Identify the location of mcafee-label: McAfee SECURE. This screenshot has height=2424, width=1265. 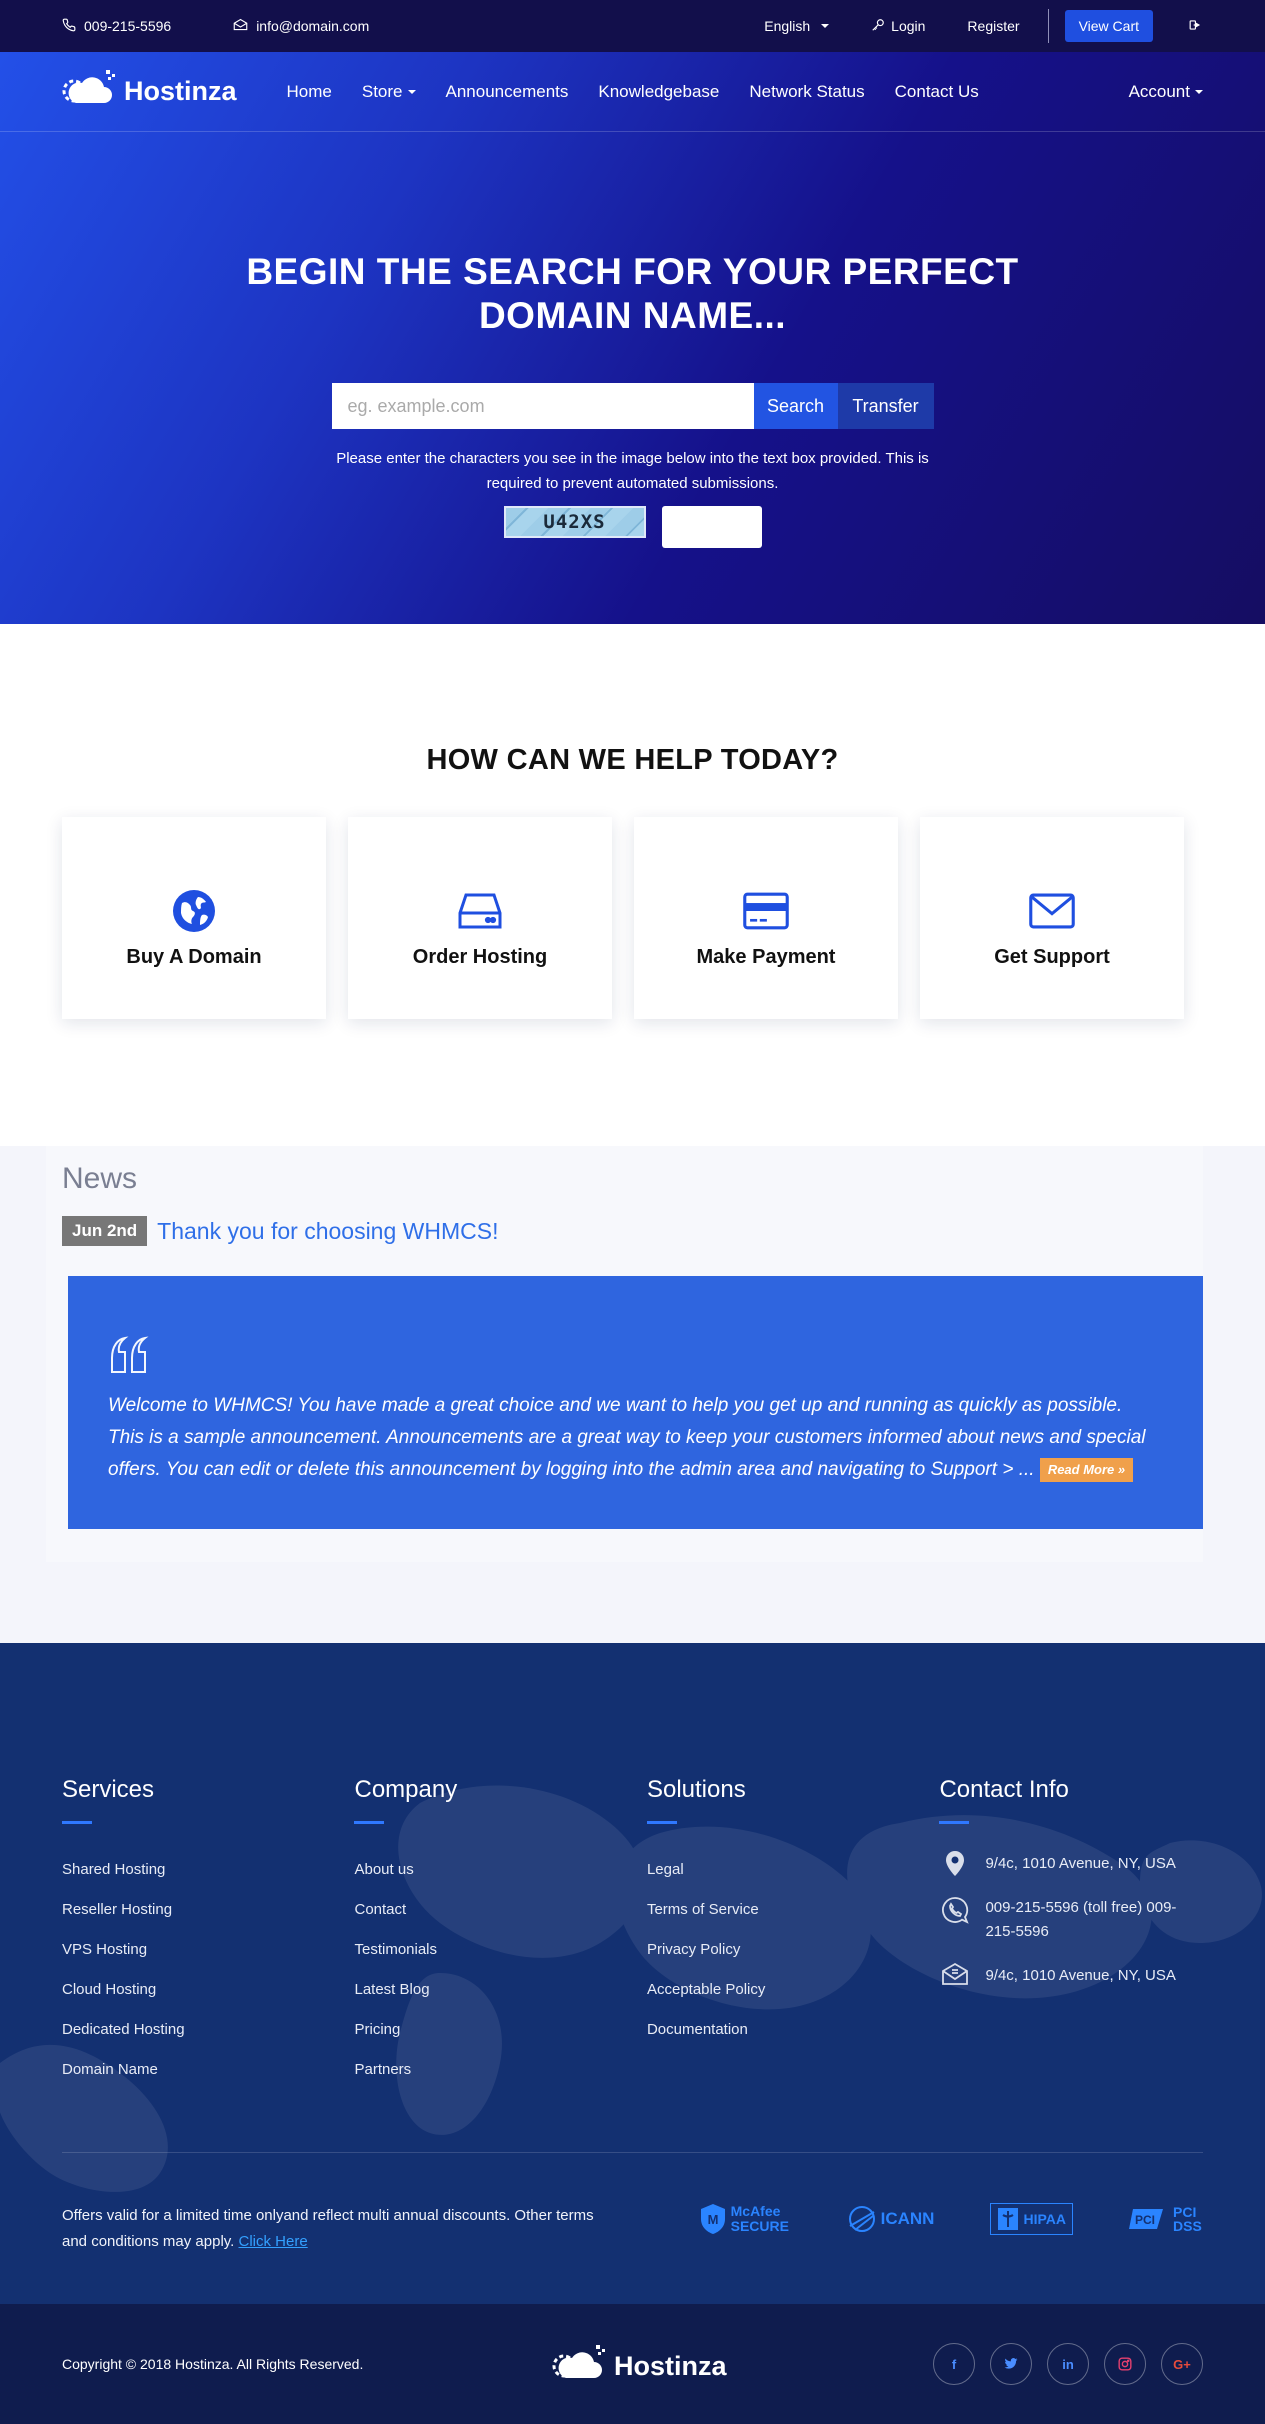
(759, 2218).